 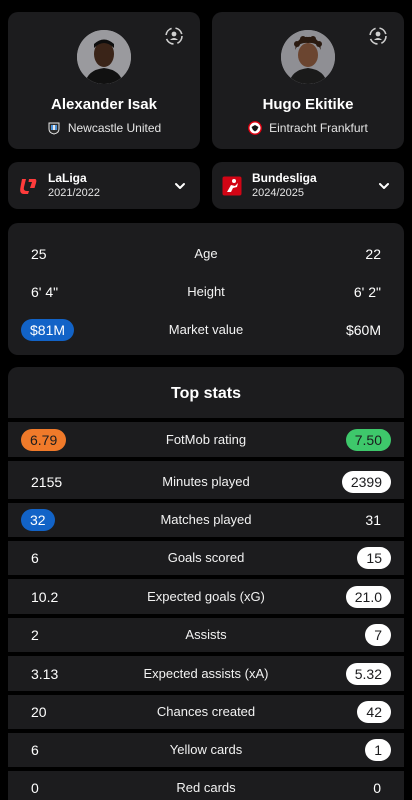 What do you see at coordinates (206, 330) in the screenshot?
I see `bio-row-market-value: Market value $81M $60M` at bounding box center [206, 330].